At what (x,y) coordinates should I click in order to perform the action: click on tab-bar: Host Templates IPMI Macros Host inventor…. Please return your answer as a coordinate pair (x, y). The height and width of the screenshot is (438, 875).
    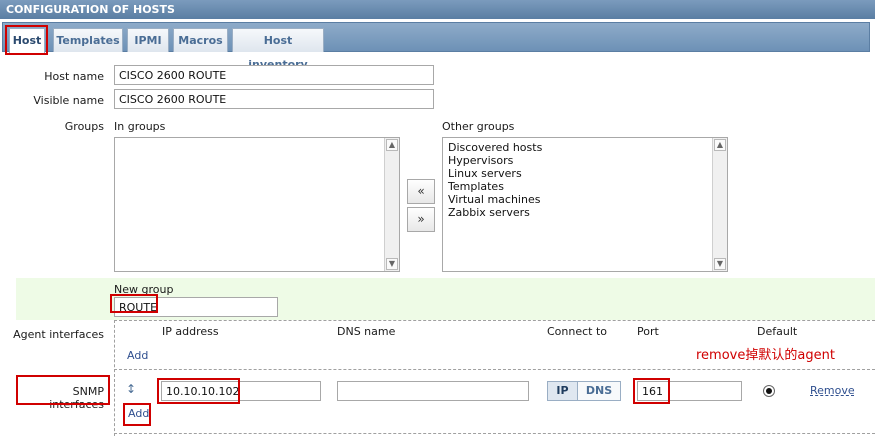
    Looking at the image, I should click on (436, 46).